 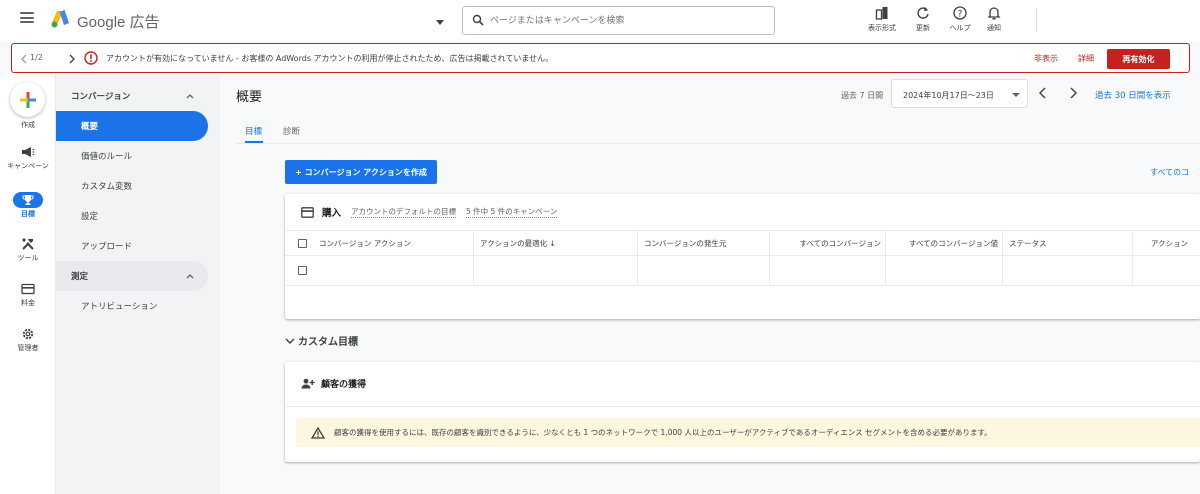 I want to click on select-all-checkbox, so click(x=302, y=243).